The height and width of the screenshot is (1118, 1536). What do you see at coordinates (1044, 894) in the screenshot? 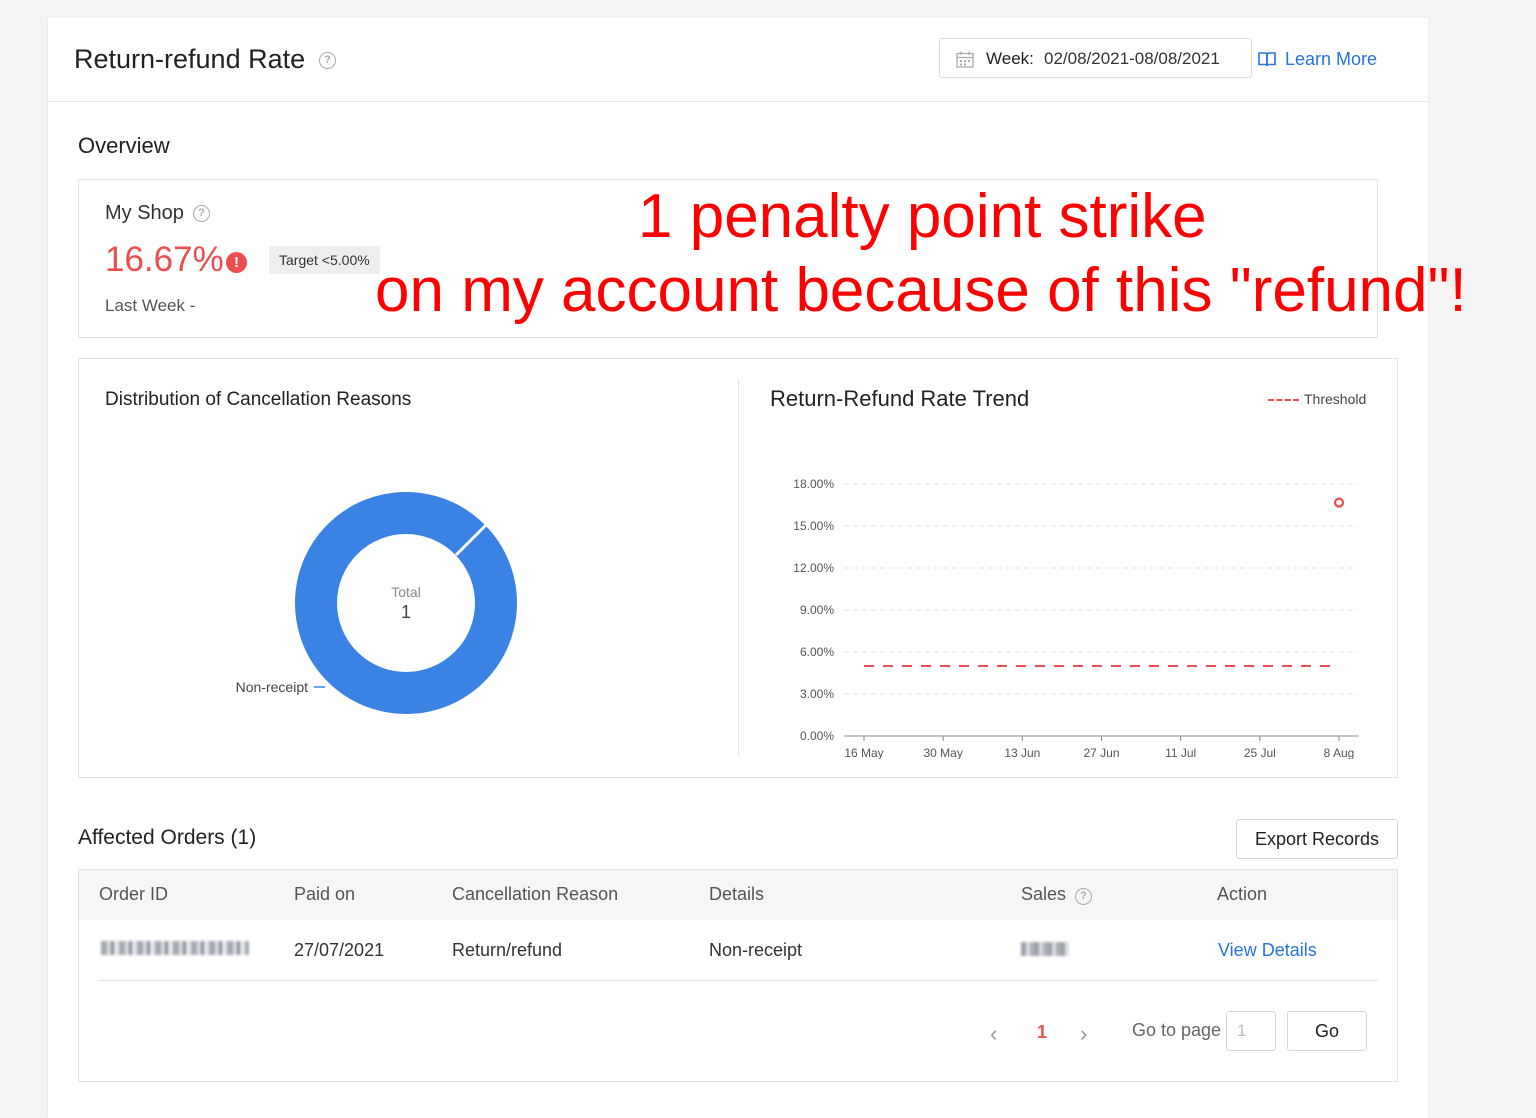
I see `col-sales-label: Sales` at bounding box center [1044, 894].